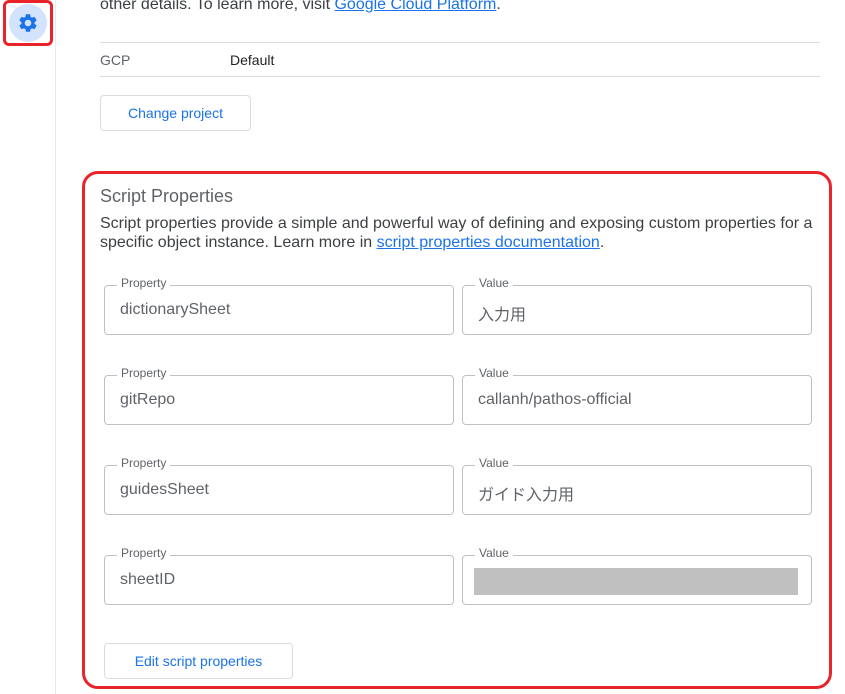  What do you see at coordinates (198, 661) in the screenshot?
I see `edit-script-properties-button: Edit script properties` at bounding box center [198, 661].